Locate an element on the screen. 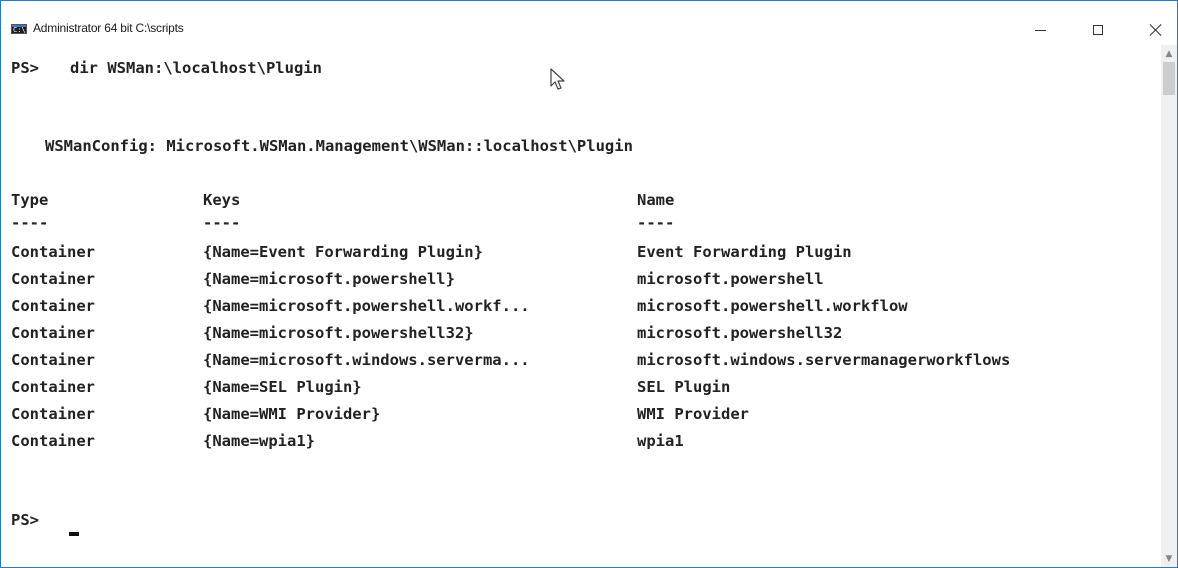 Image resolution: width=1178 pixels, height=568 pixels. maximize-button is located at coordinates (1098, 30).